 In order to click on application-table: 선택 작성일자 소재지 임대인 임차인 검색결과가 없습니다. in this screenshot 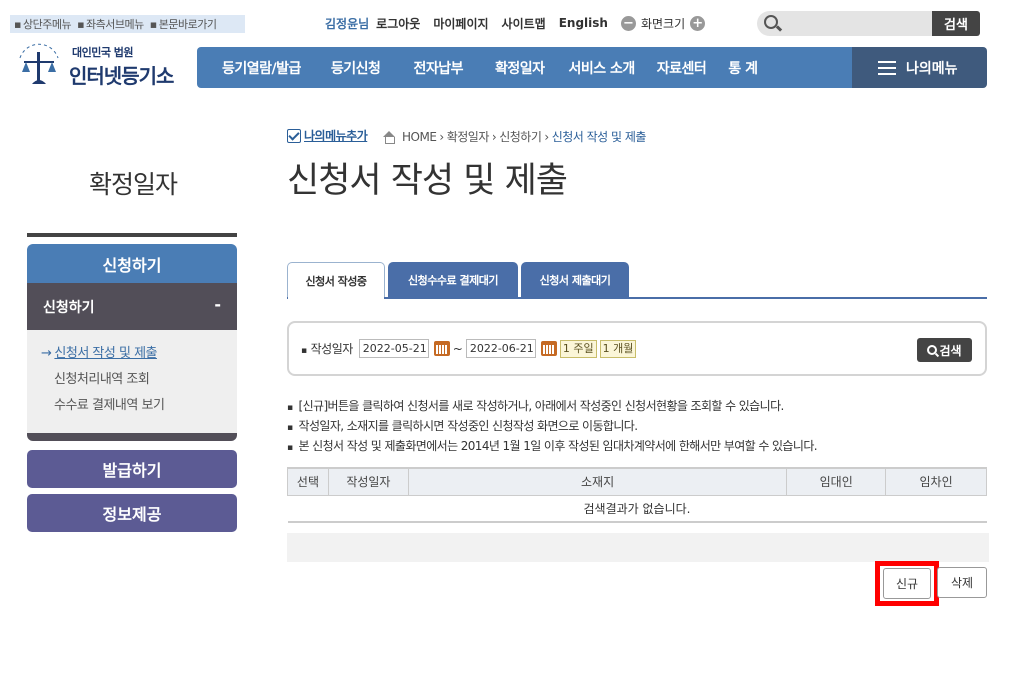, I will do `click(637, 495)`.